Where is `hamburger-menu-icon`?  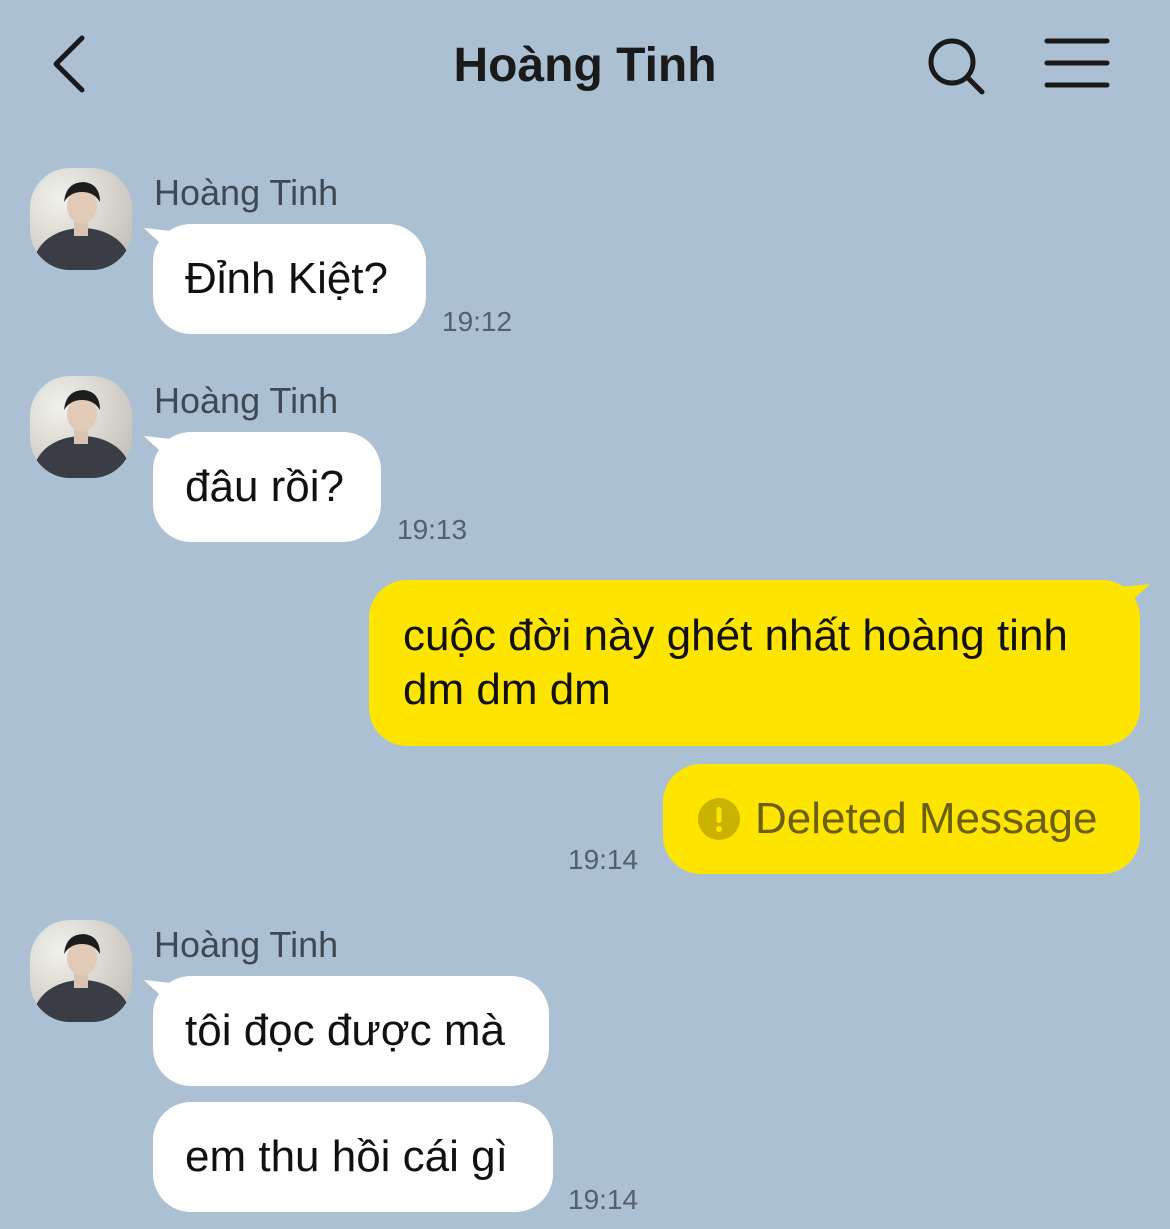
hamburger-menu-icon is located at coordinates (1077, 63).